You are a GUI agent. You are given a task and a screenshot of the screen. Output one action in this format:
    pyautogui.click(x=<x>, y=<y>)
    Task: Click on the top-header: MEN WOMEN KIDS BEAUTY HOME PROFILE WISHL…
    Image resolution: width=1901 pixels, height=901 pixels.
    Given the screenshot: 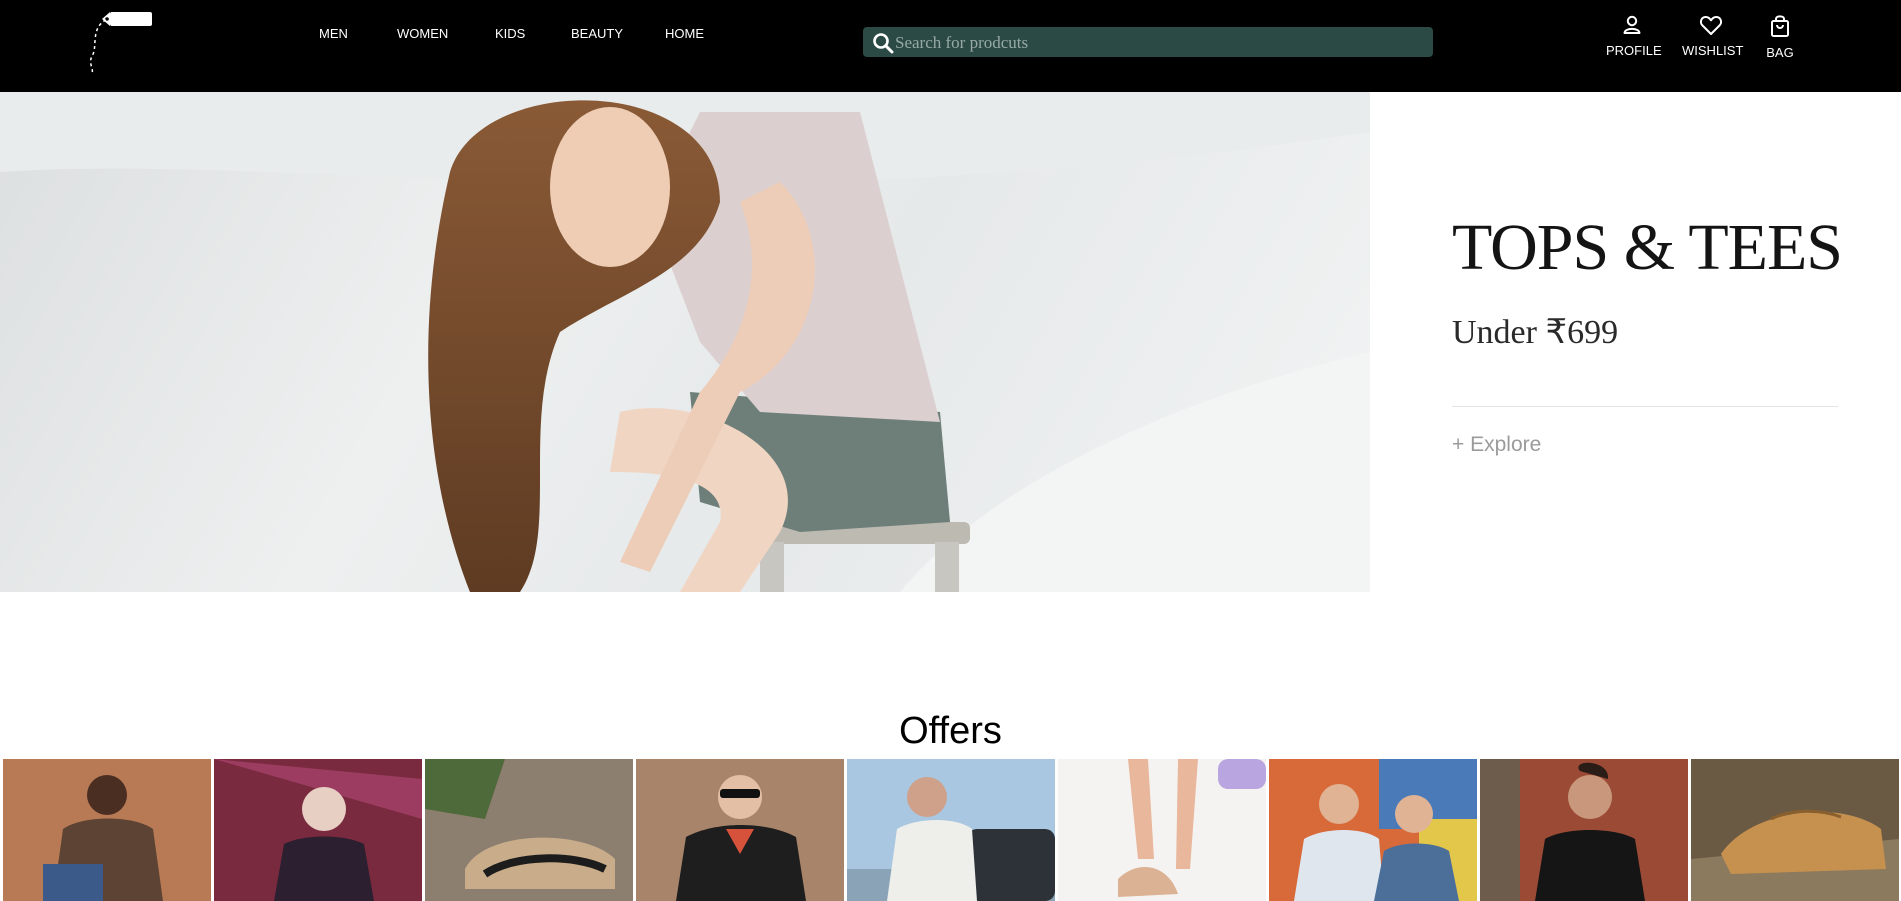 What is the action you would take?
    pyautogui.click(x=950, y=46)
    